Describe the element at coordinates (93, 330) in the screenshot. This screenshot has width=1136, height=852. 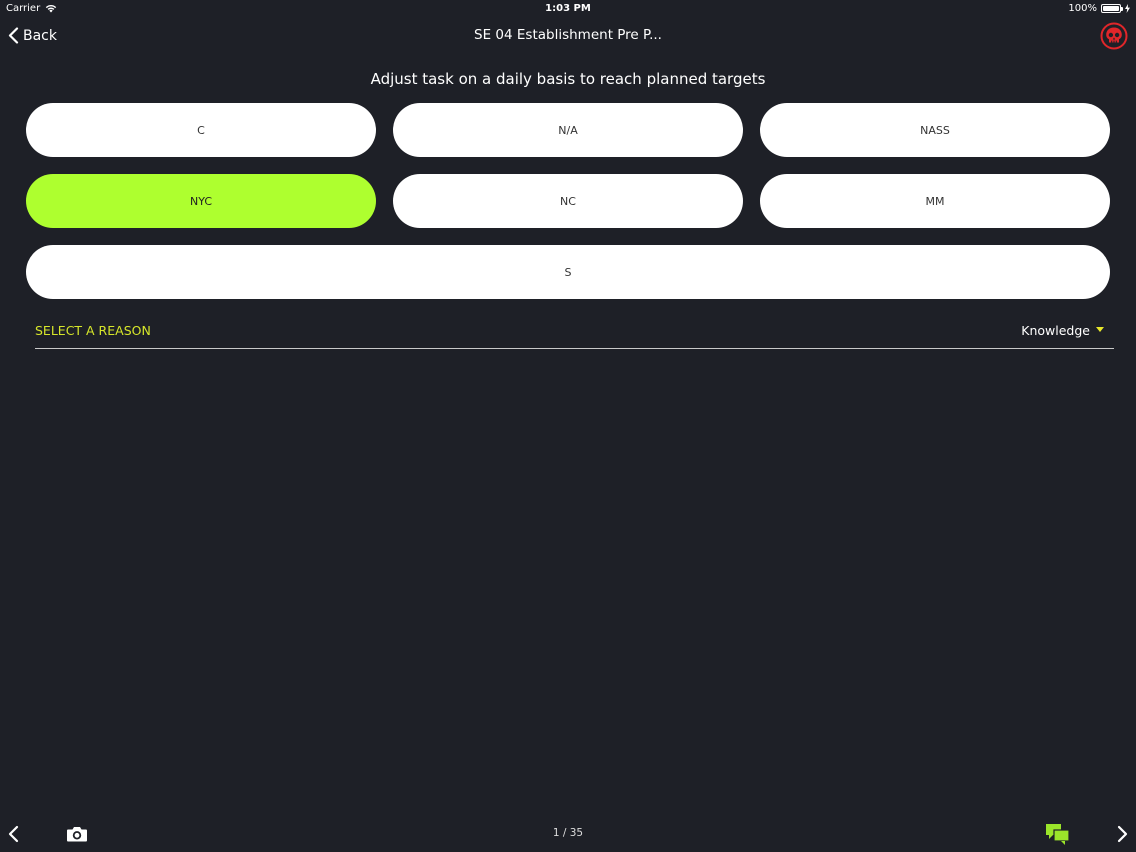
I see `reason-label: SELECT A REASON` at that location.